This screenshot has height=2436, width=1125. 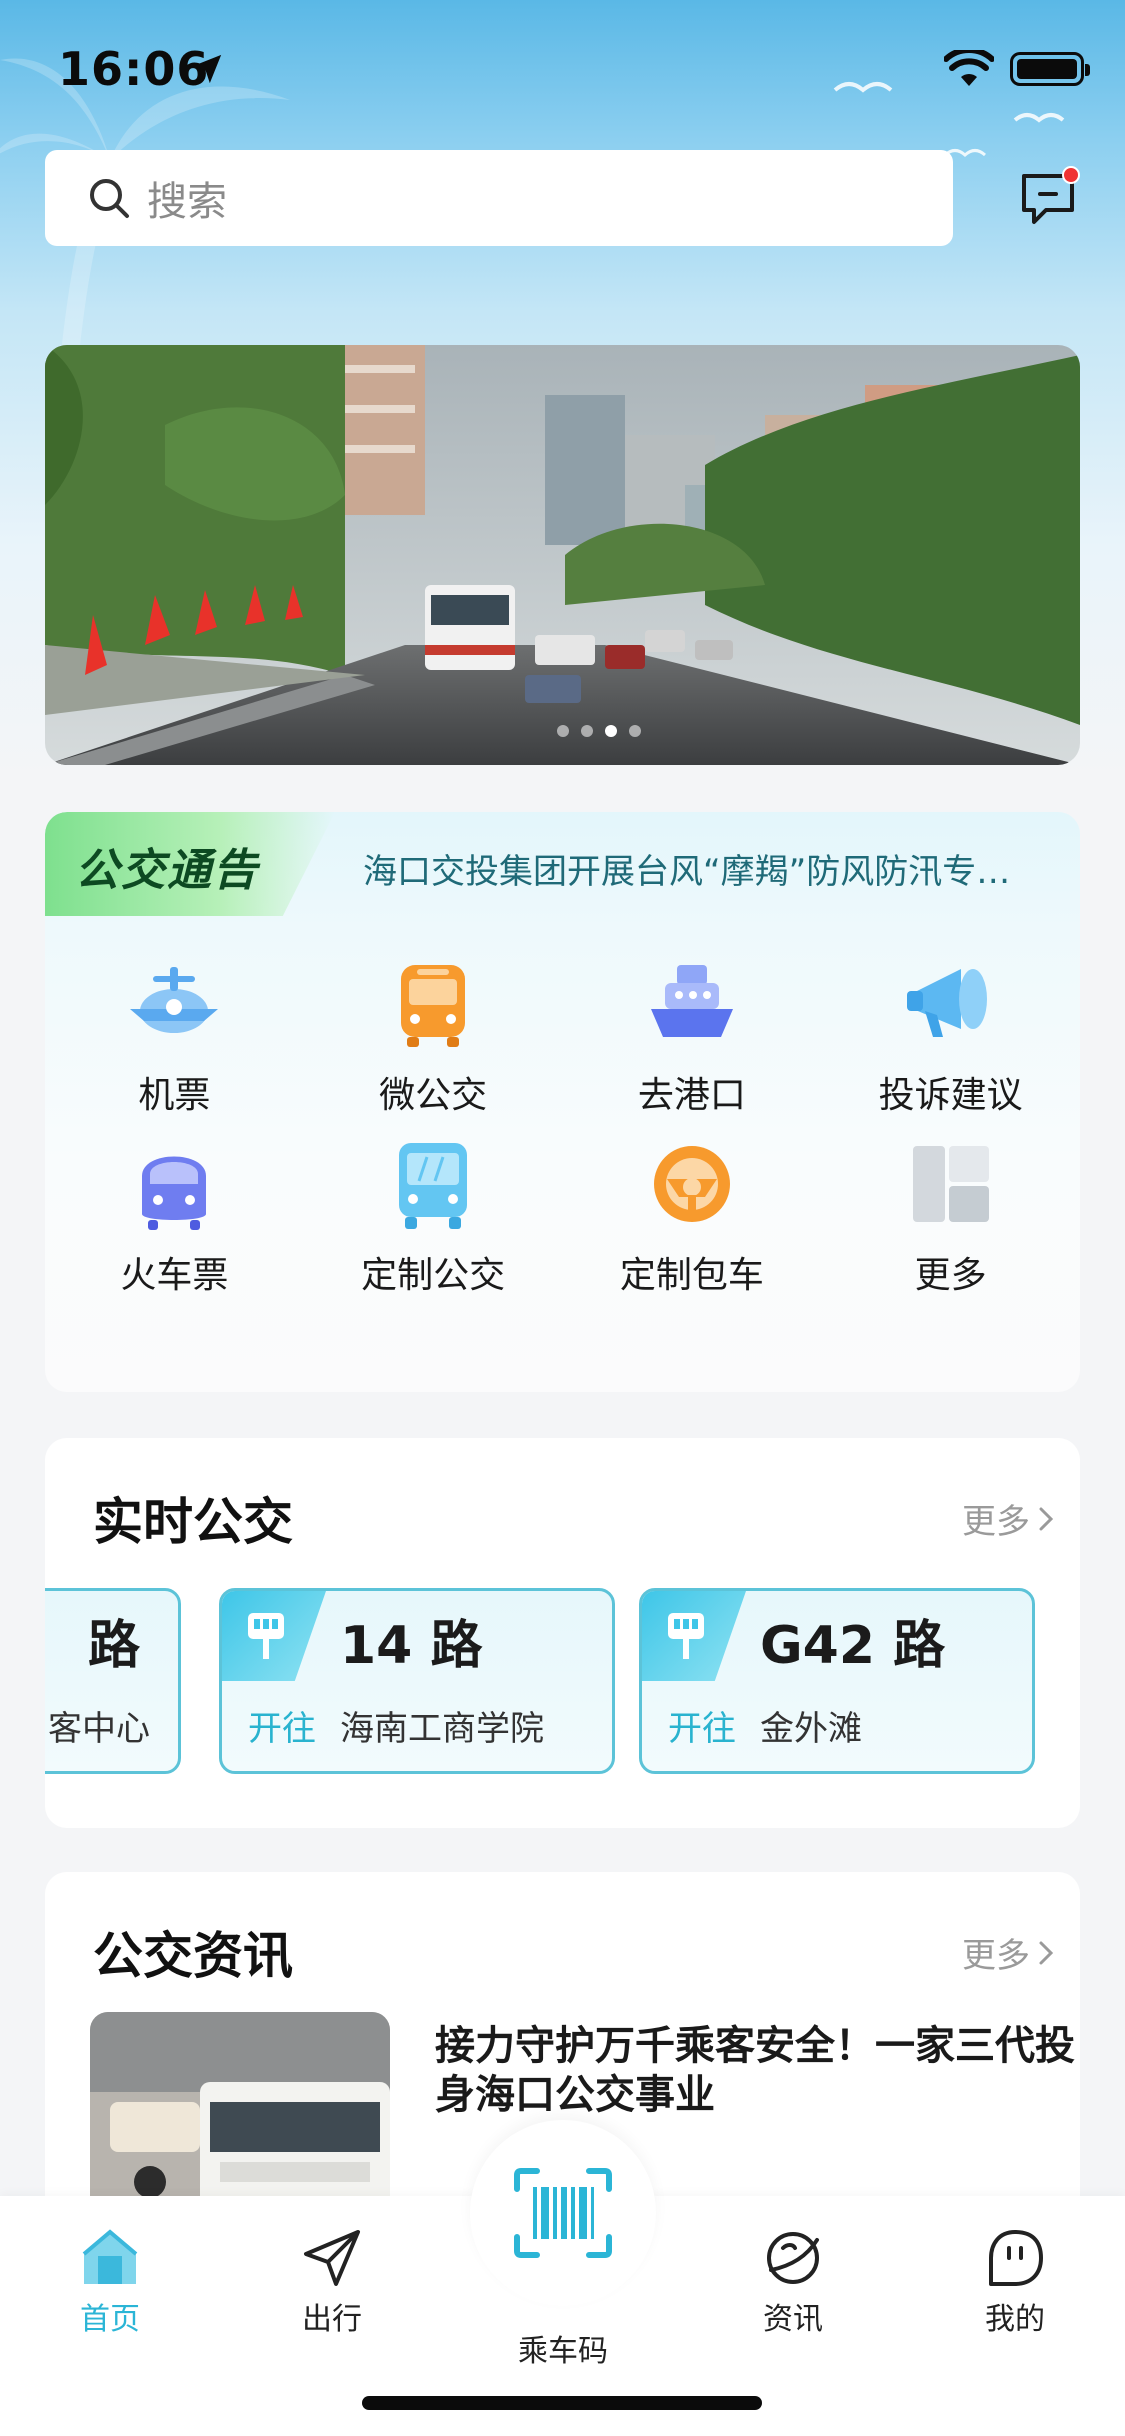 I want to click on tab-home: 首页, so click(x=110, y=2282).